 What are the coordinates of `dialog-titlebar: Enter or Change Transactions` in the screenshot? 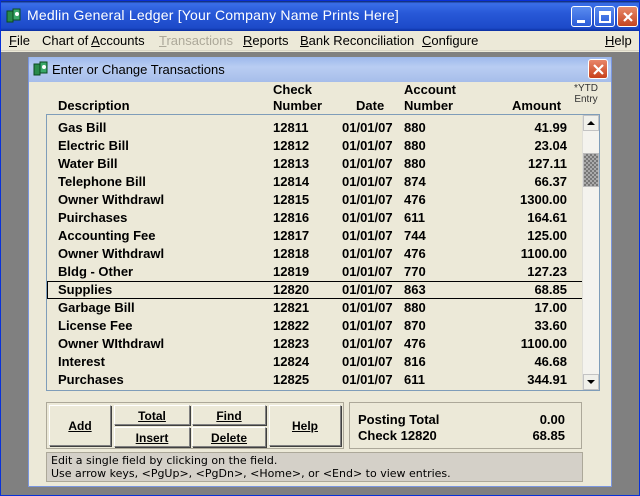 It's located at (320, 69).